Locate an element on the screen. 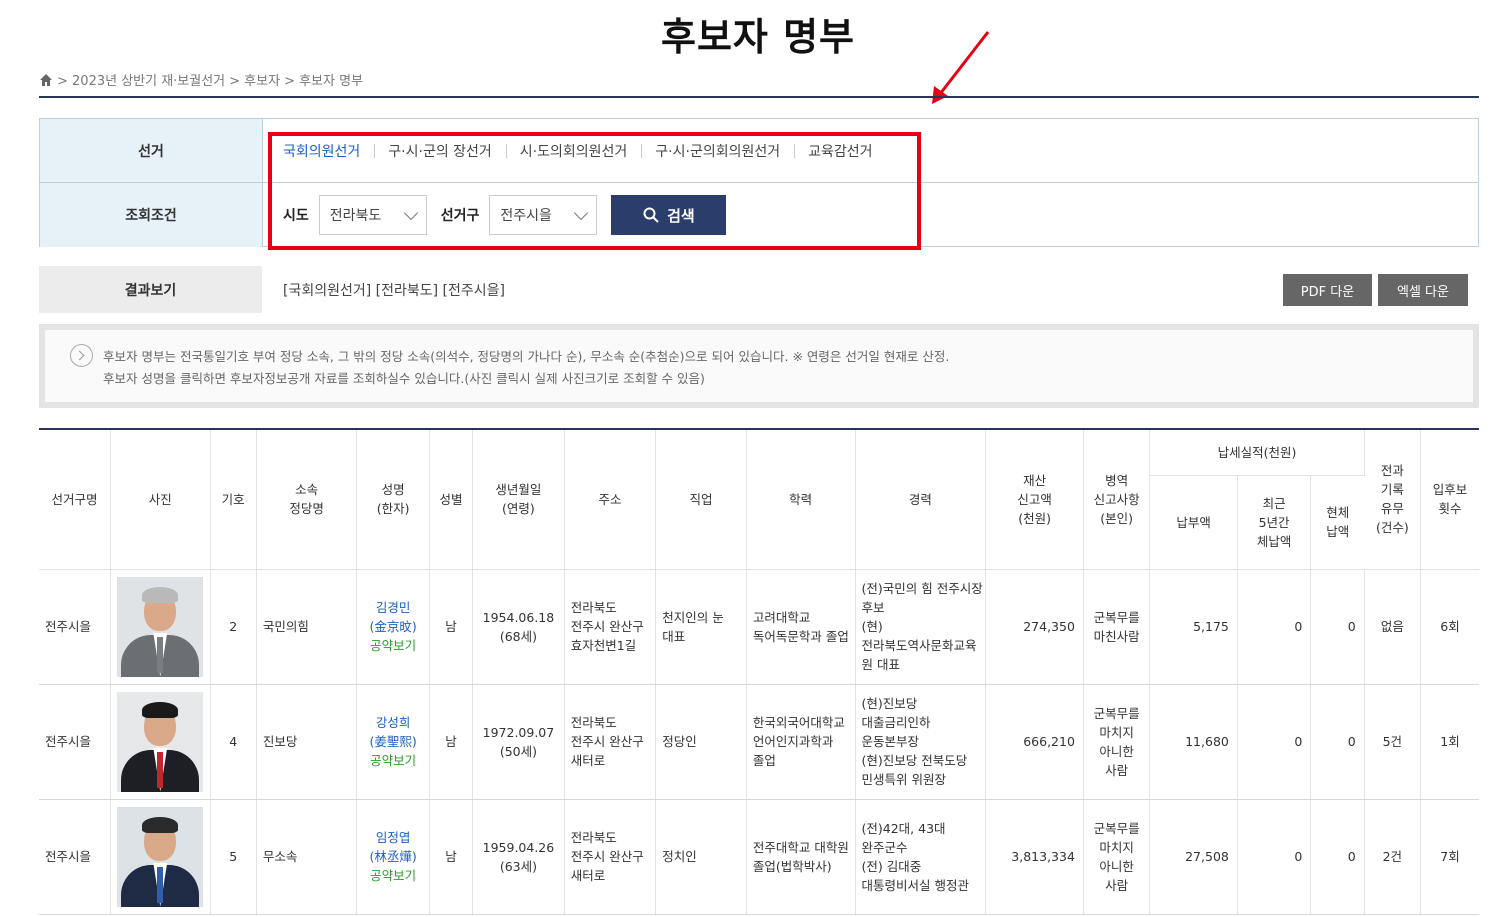 This screenshot has width=1490, height=917. col-tax-overdue: 최근 5년간 체납액 is located at coordinates (1274, 522).